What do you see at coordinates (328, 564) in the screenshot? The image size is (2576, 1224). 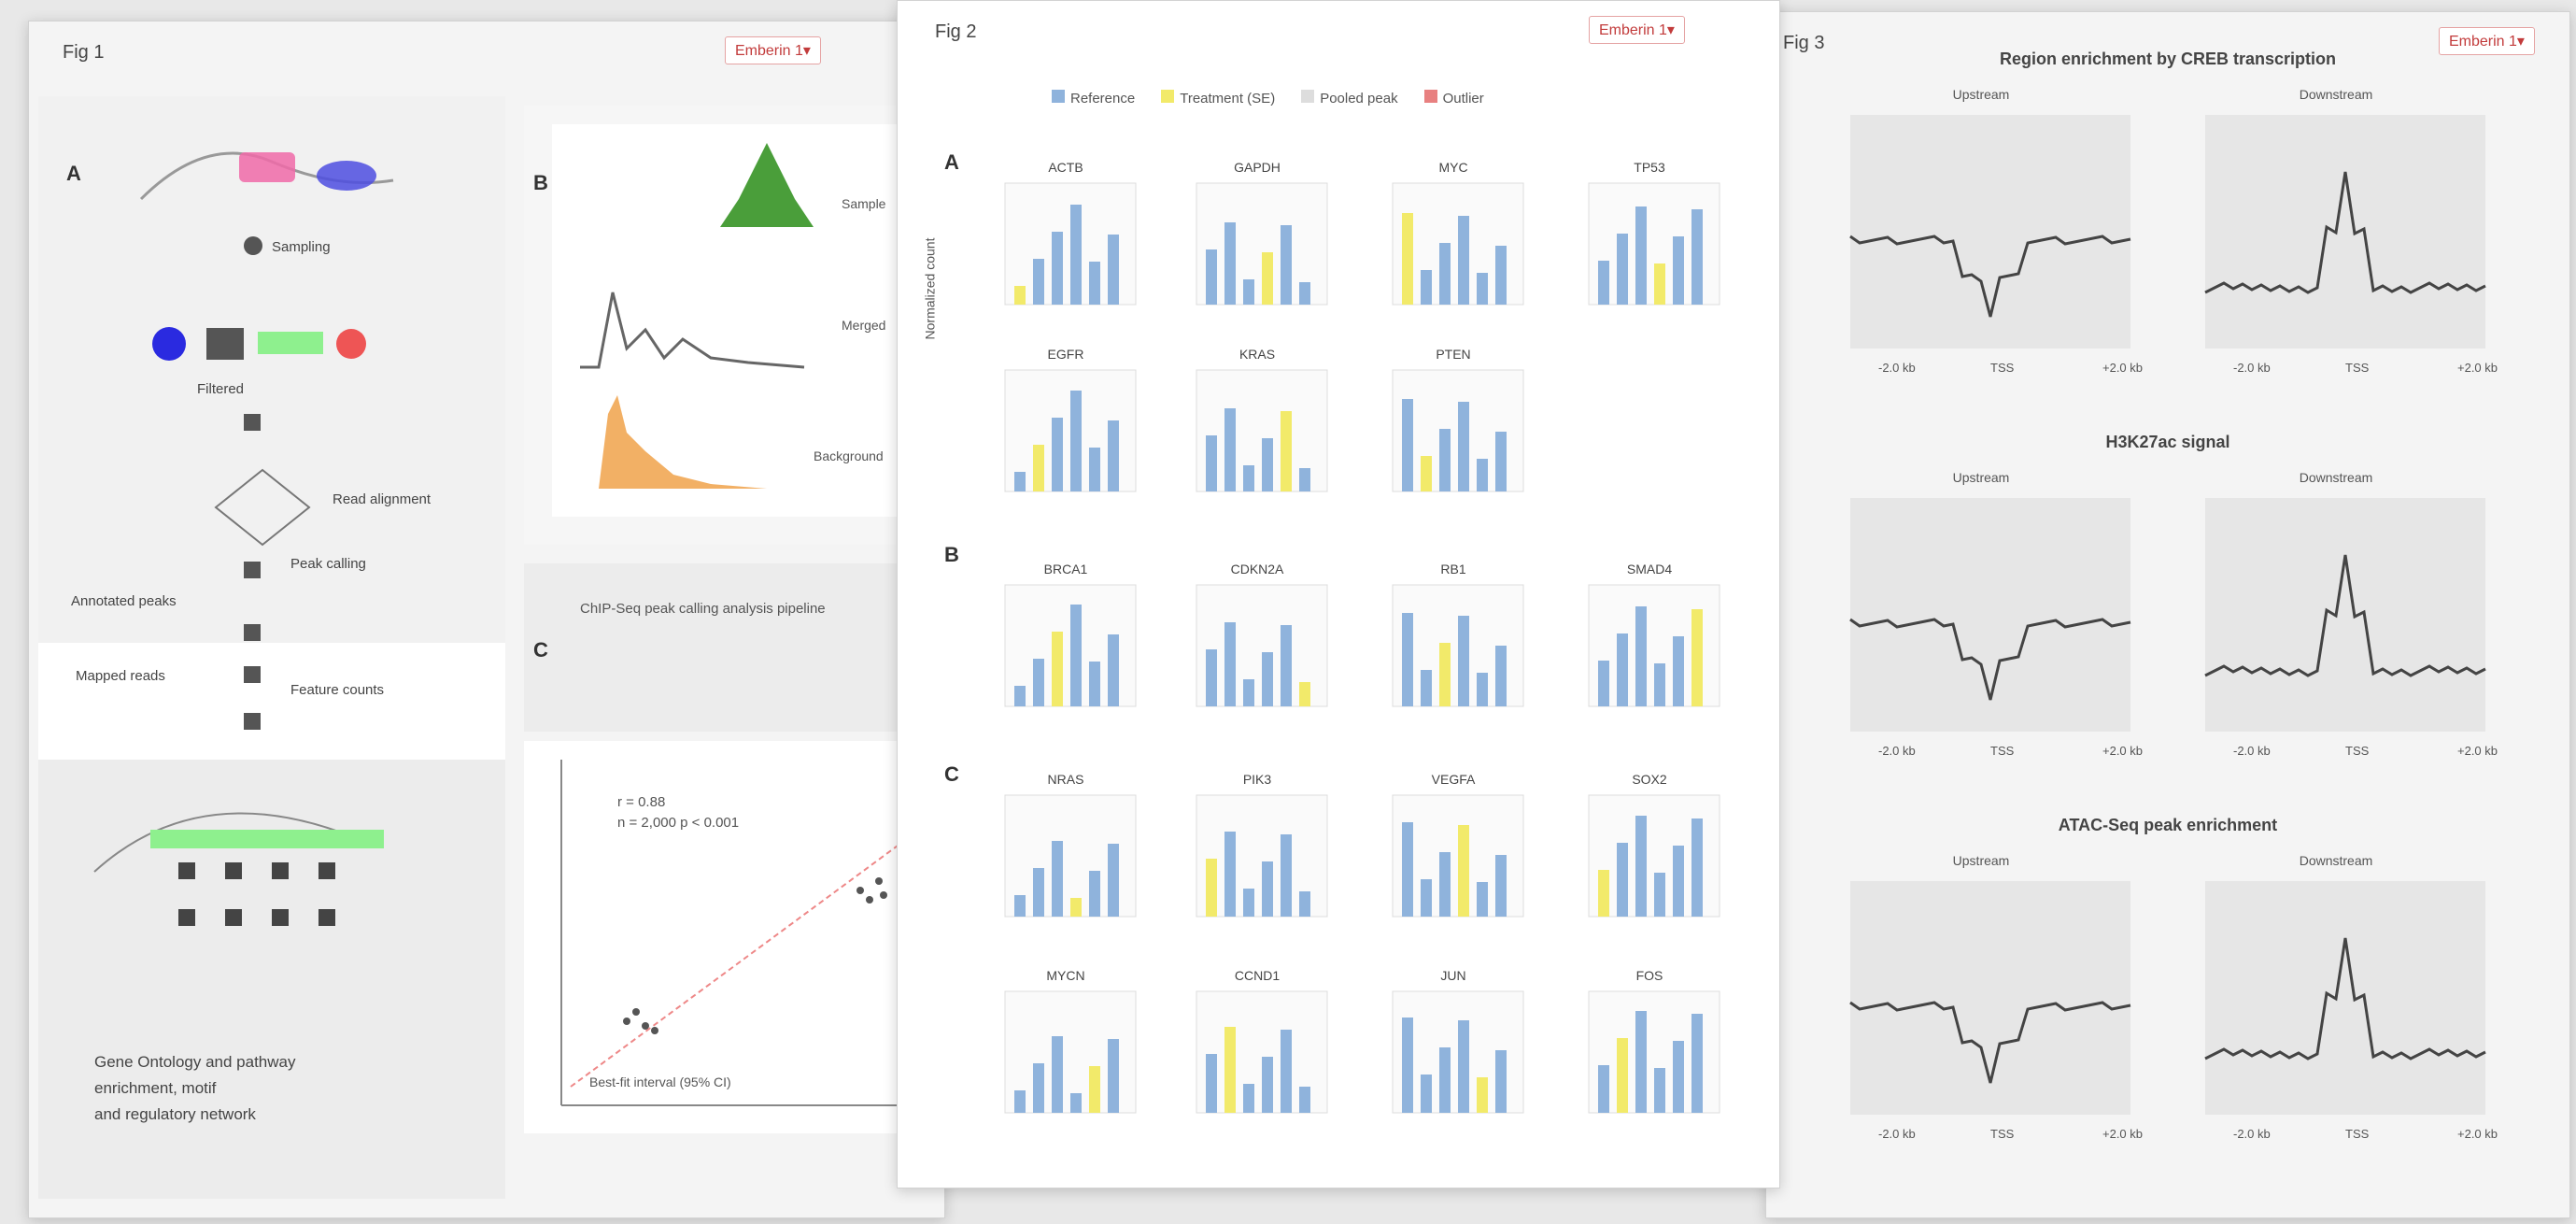 I see `pipeline-label-3: Peak calling` at bounding box center [328, 564].